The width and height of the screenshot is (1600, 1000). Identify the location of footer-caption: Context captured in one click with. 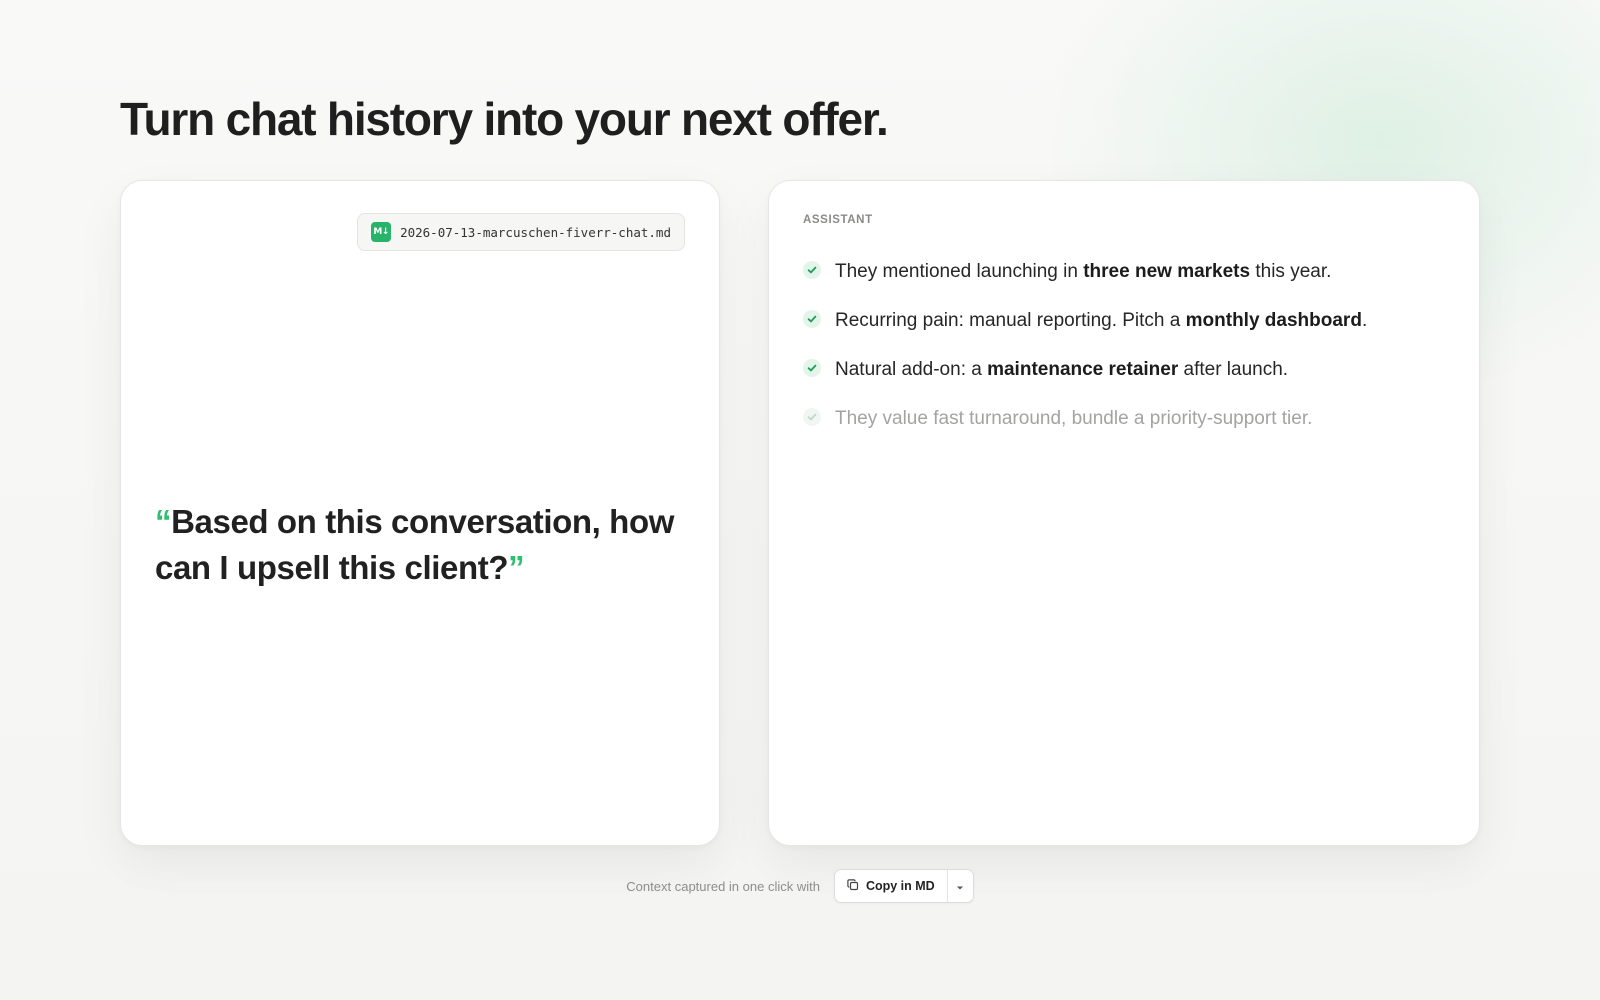
(723, 886).